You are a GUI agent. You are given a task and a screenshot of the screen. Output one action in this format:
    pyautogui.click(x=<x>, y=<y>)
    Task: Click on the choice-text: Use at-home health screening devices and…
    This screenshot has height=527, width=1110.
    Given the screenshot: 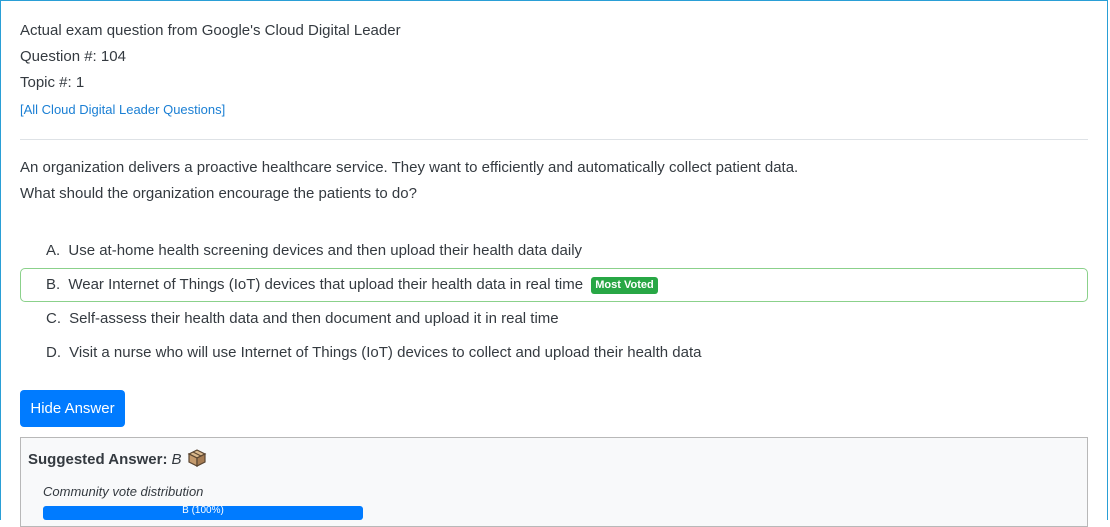 What is the action you would take?
    pyautogui.click(x=325, y=250)
    